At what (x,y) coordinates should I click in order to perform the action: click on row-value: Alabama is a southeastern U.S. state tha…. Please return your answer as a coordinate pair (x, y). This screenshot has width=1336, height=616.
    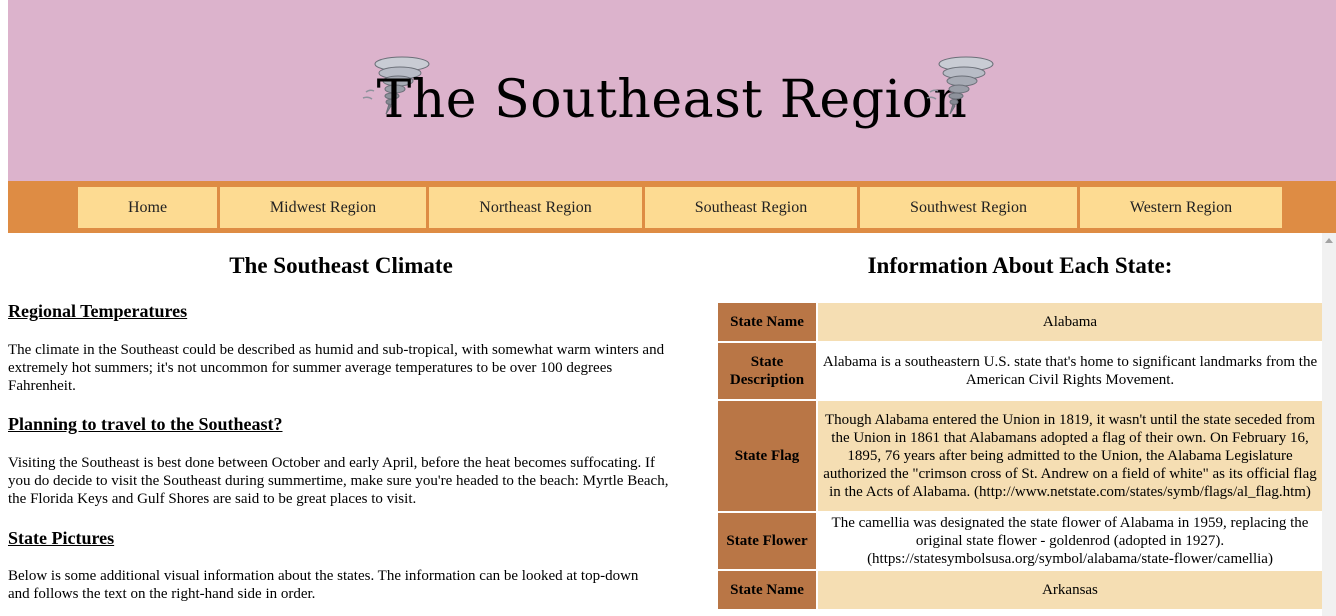
    Looking at the image, I should click on (1070, 371).